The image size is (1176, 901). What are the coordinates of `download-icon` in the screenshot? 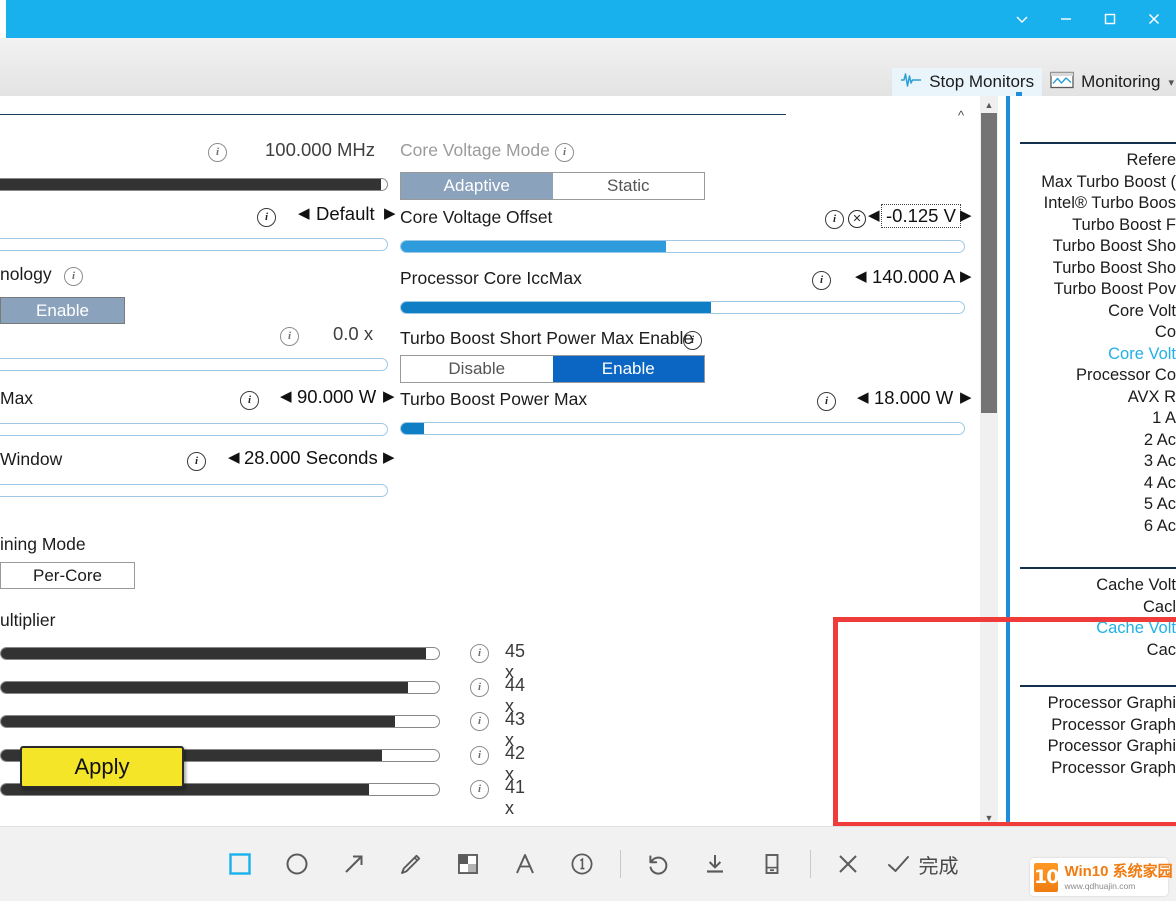 It's located at (715, 864).